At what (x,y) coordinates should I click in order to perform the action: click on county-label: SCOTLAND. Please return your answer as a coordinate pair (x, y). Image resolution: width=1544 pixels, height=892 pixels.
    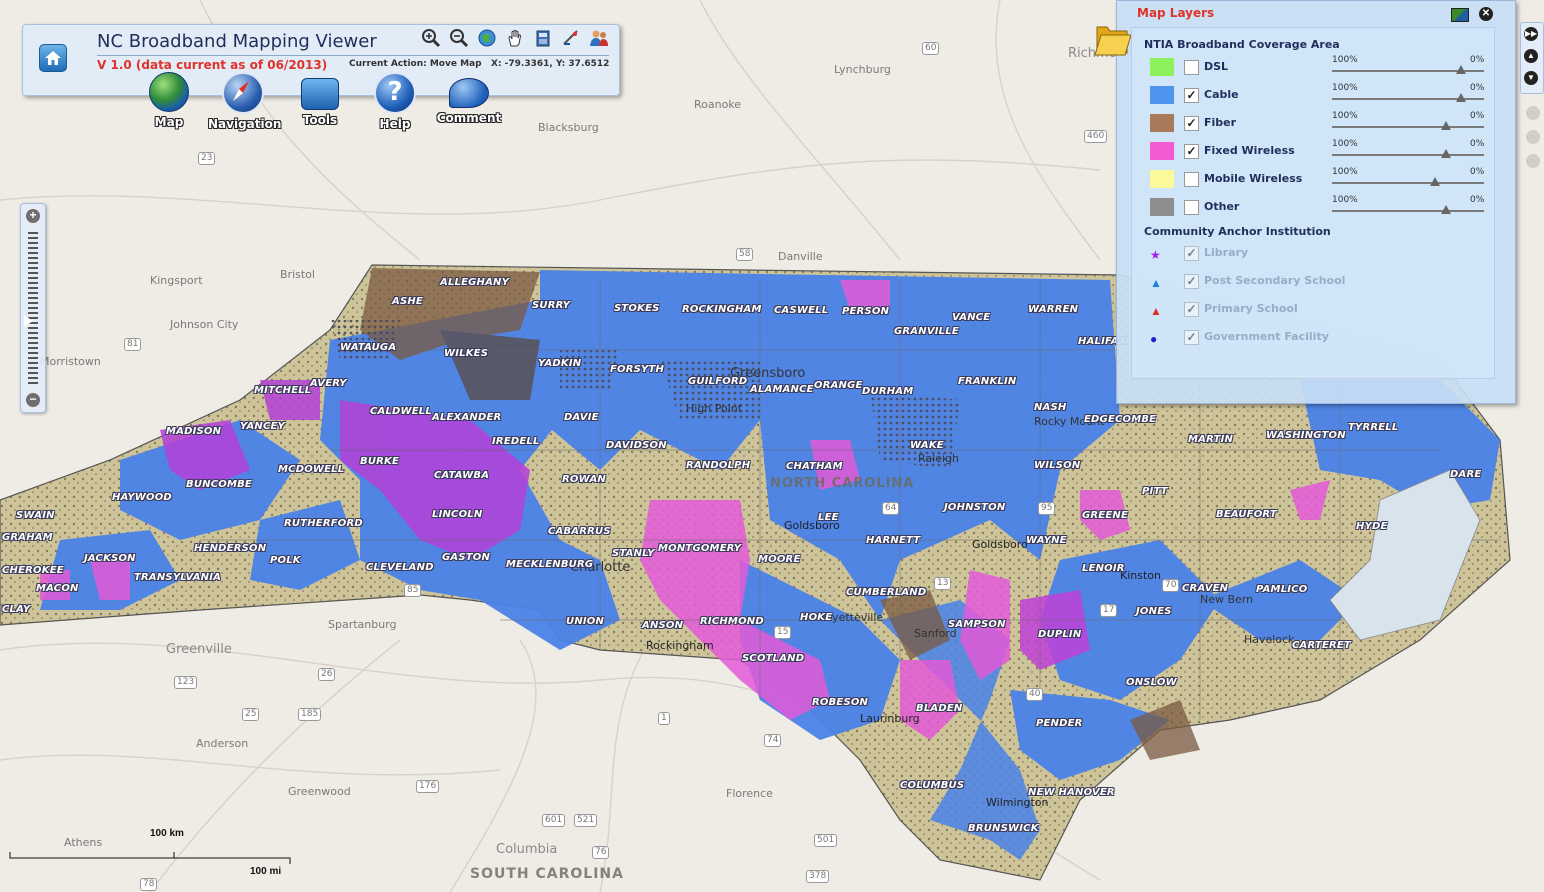
    Looking at the image, I should click on (773, 658).